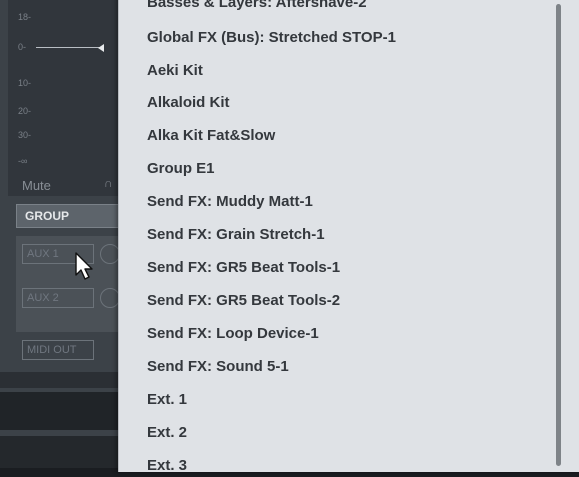 This screenshot has width=579, height=477. What do you see at coordinates (181, 169) in the screenshot?
I see `menu-item: Group E1` at bounding box center [181, 169].